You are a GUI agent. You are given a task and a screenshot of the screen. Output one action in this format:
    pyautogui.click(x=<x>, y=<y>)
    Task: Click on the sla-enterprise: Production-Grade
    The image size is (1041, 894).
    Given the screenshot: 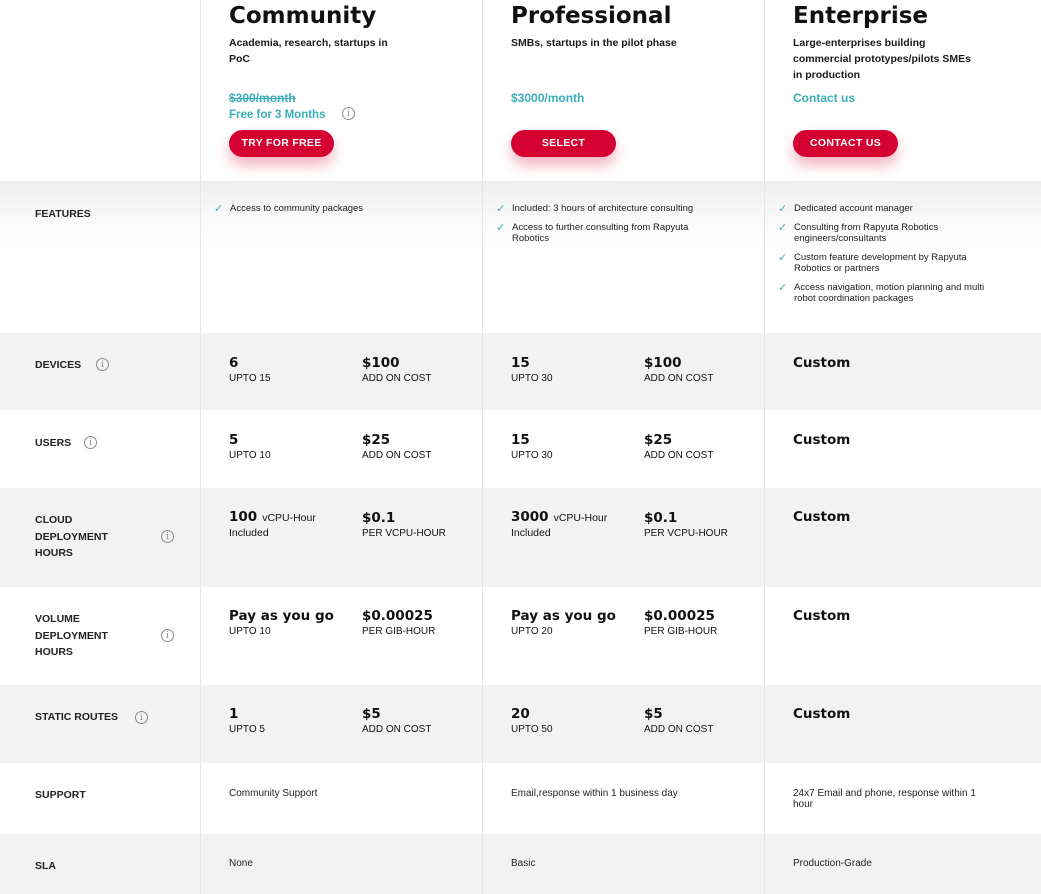 What is the action you would take?
    pyautogui.click(x=832, y=863)
    